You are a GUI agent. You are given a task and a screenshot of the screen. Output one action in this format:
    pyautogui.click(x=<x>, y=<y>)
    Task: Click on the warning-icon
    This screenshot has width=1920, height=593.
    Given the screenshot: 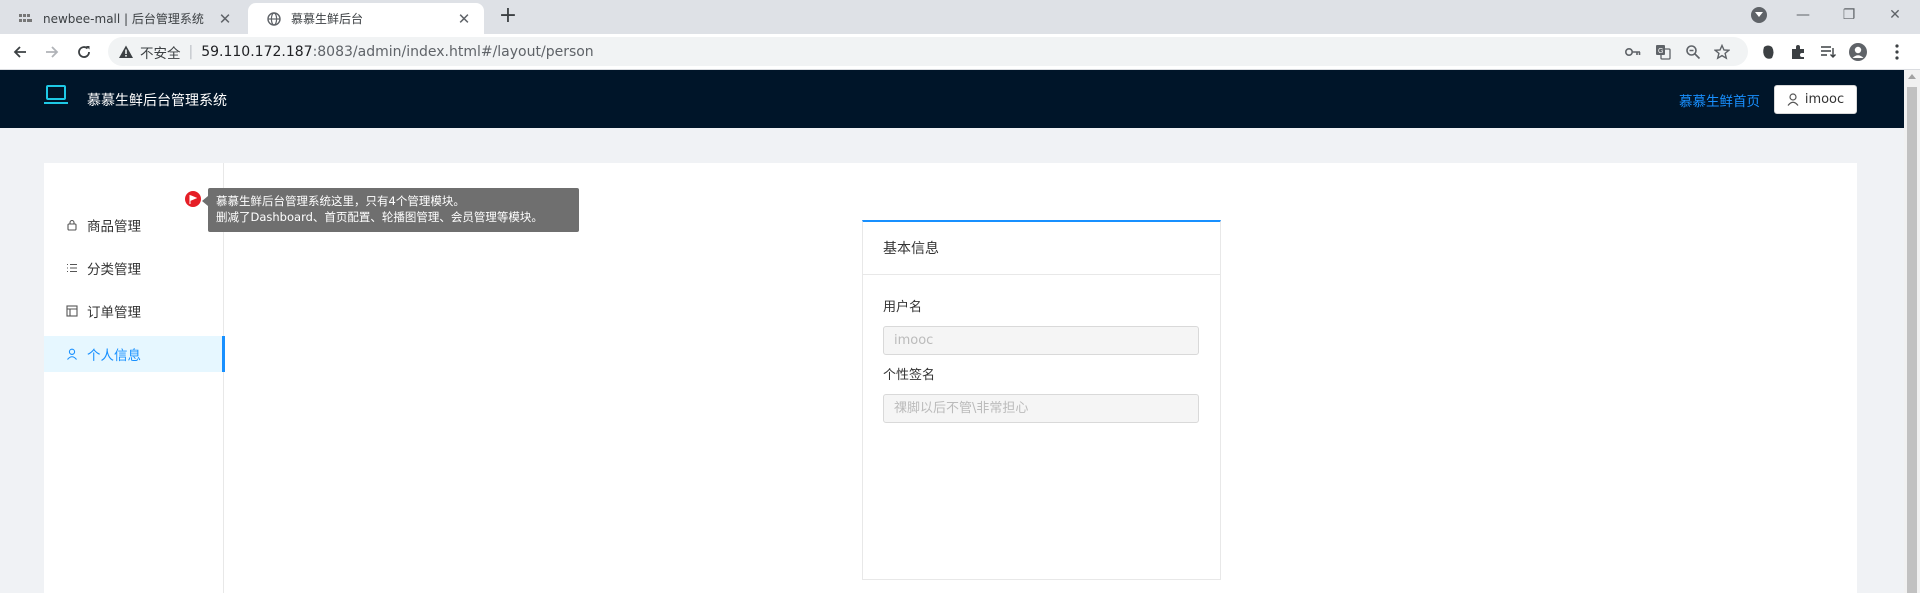 What is the action you would take?
    pyautogui.click(x=126, y=52)
    